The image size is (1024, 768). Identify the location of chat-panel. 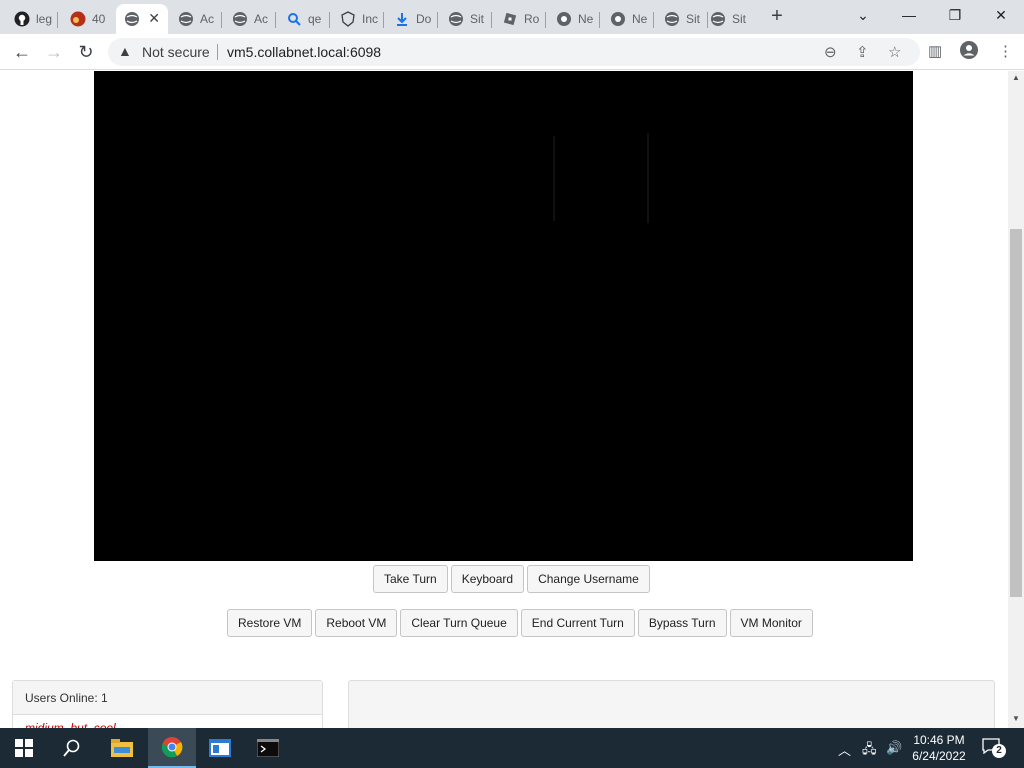
(671, 704).